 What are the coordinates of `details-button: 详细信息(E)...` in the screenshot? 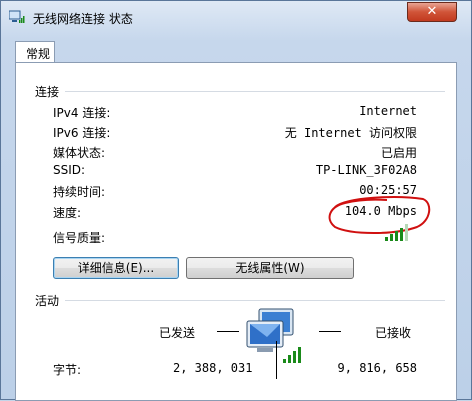 It's located at (116, 268).